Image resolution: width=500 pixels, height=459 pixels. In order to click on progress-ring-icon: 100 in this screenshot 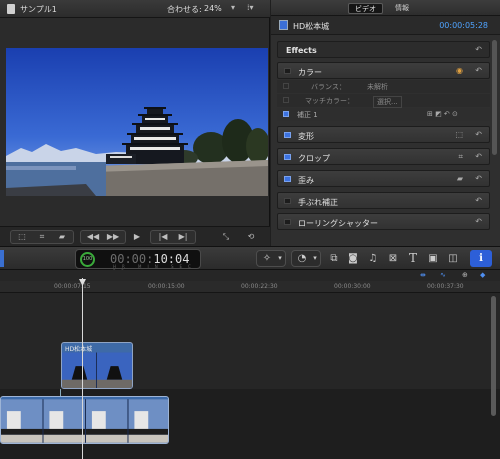, I will do `click(87, 259)`.